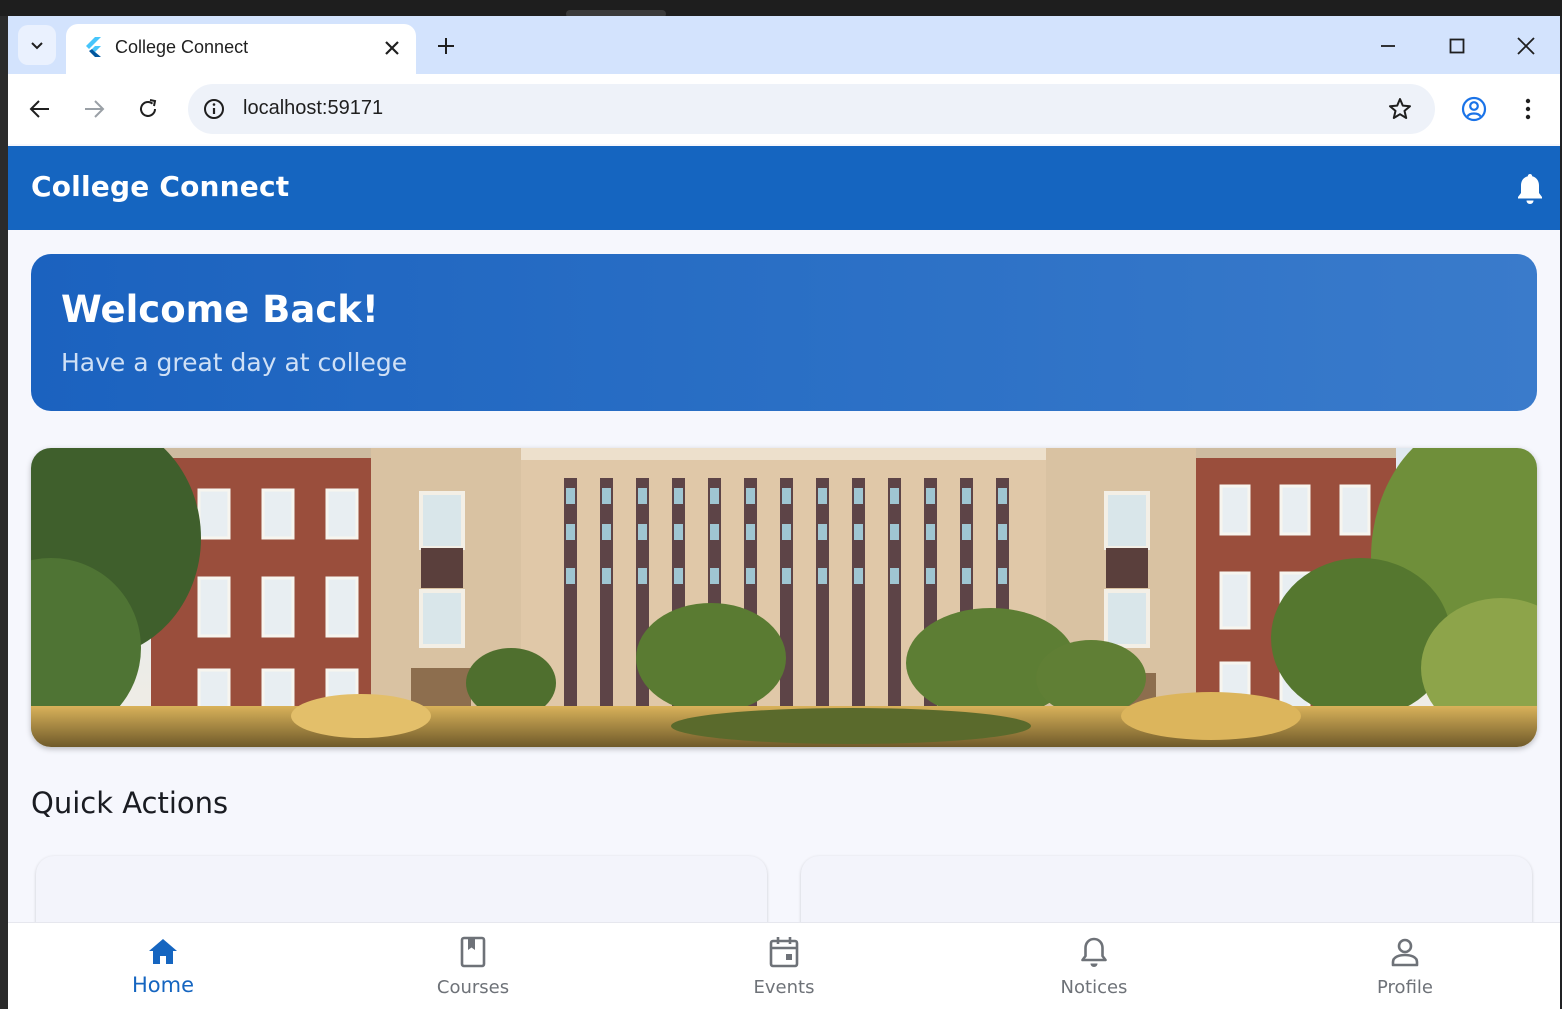 The width and height of the screenshot is (1562, 1009). I want to click on bookmark-button, so click(1400, 109).